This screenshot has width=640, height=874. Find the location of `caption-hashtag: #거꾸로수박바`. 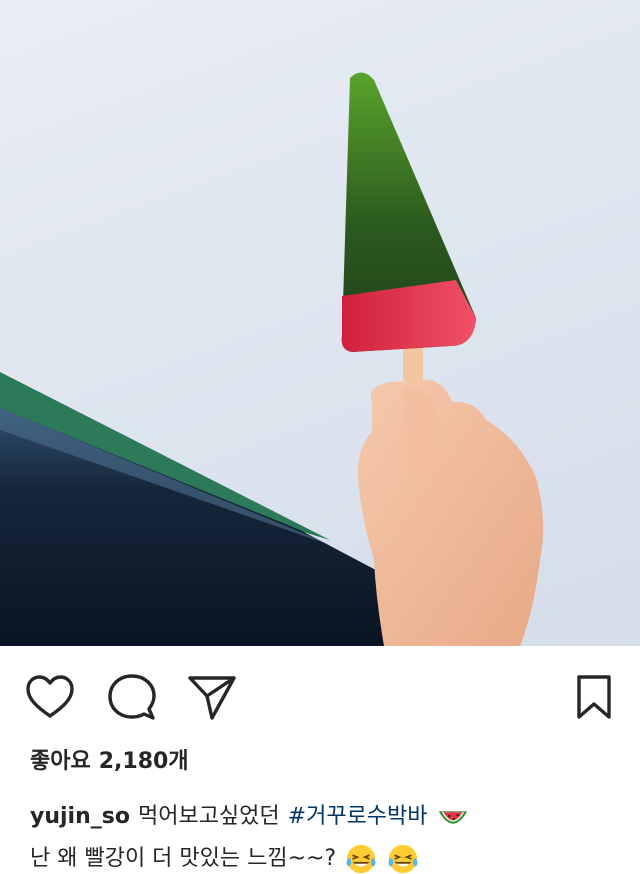

caption-hashtag: #거꾸로수박바 is located at coordinates (358, 817).